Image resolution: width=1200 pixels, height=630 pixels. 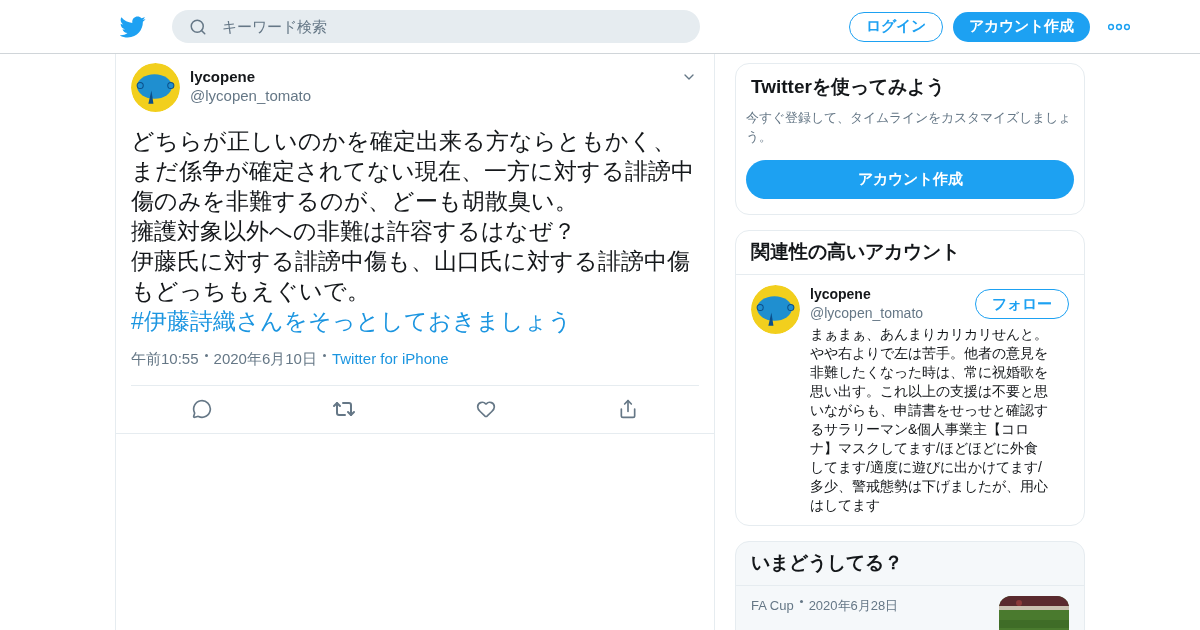 I want to click on trend-date: 2020年6月28日, so click(x=853, y=606).